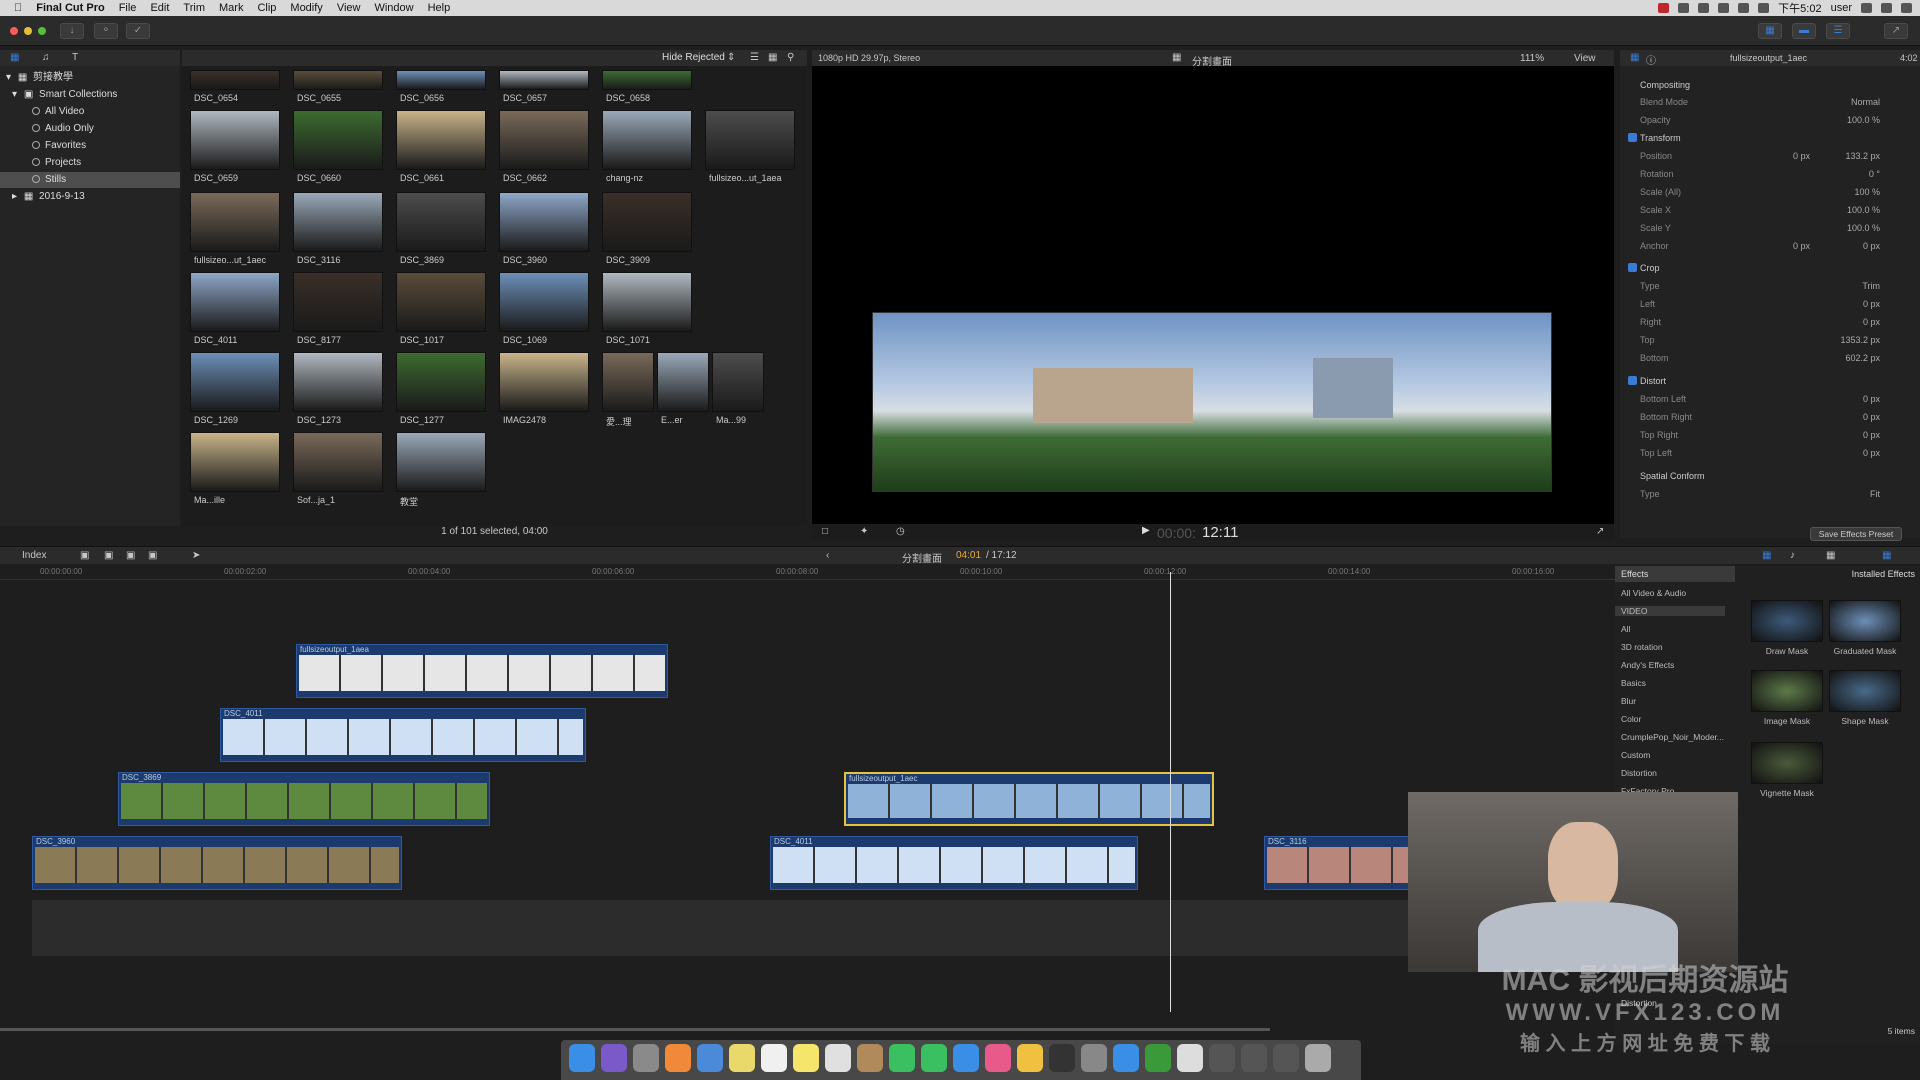 The image size is (1920, 1080). What do you see at coordinates (693, 57) in the screenshot?
I see `filter-dropdown: Hide Rejected` at bounding box center [693, 57].